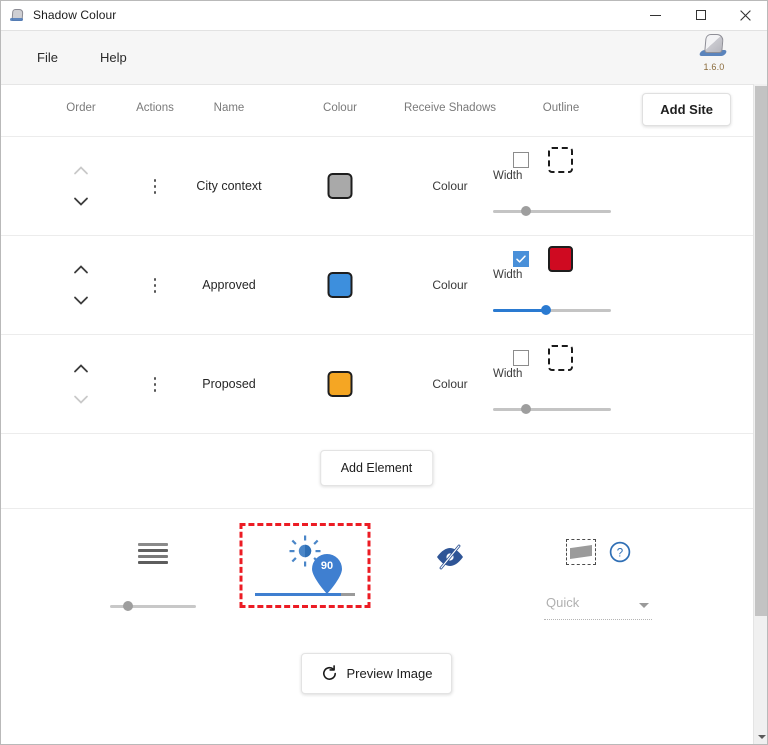 The width and height of the screenshot is (768, 745). I want to click on window-title: Shadow Colour, so click(75, 15).